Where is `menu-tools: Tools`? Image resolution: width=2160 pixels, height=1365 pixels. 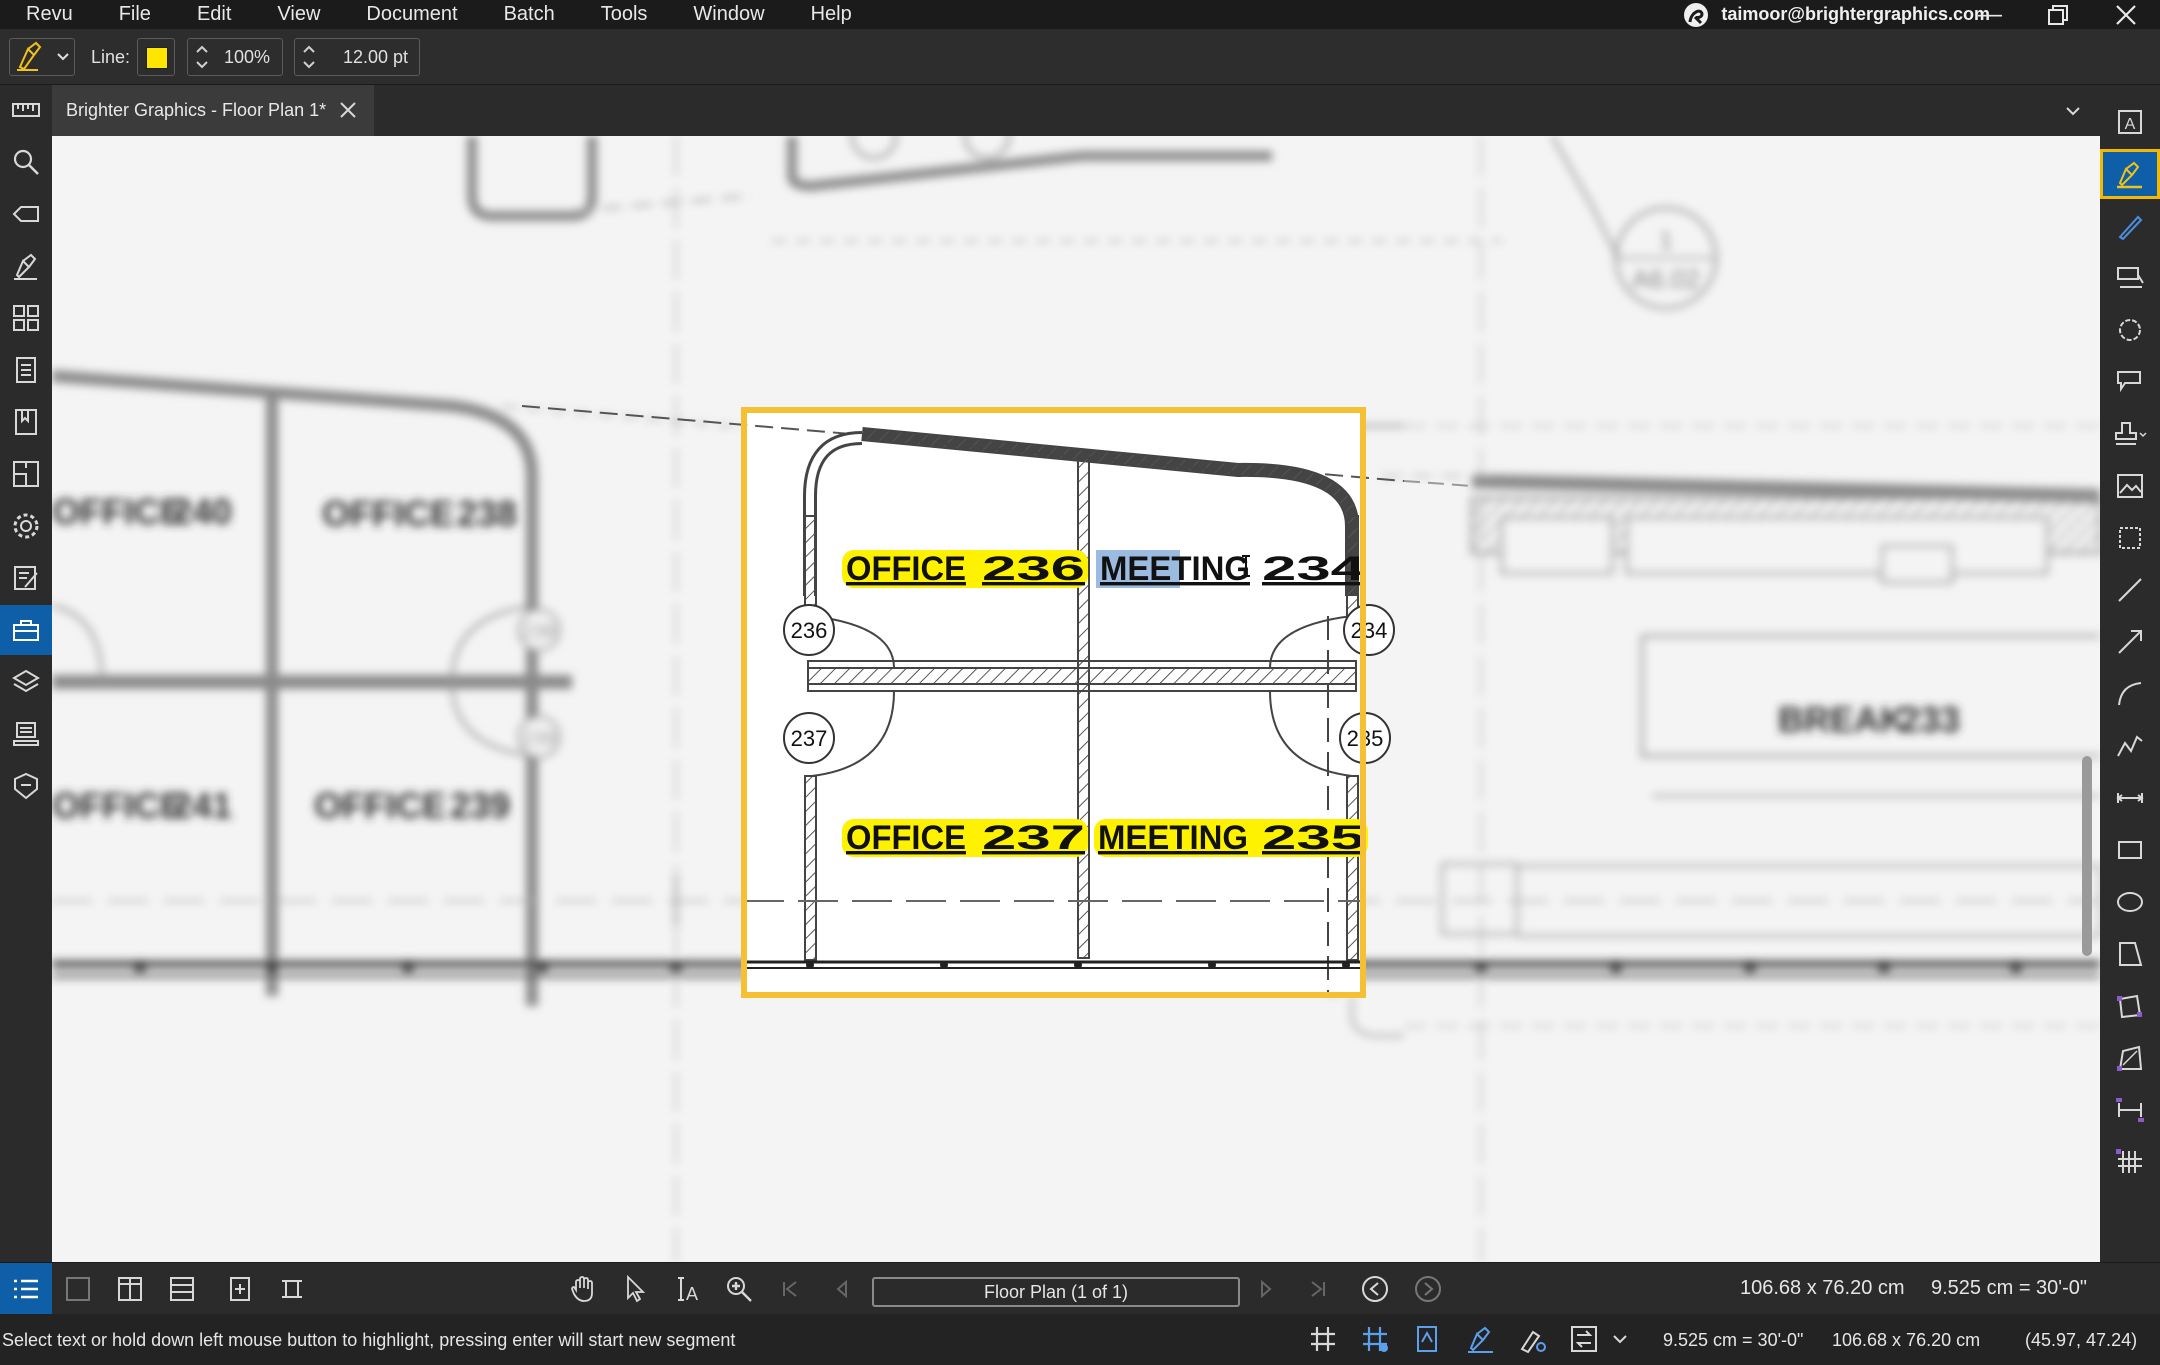 menu-tools: Tools is located at coordinates (624, 14).